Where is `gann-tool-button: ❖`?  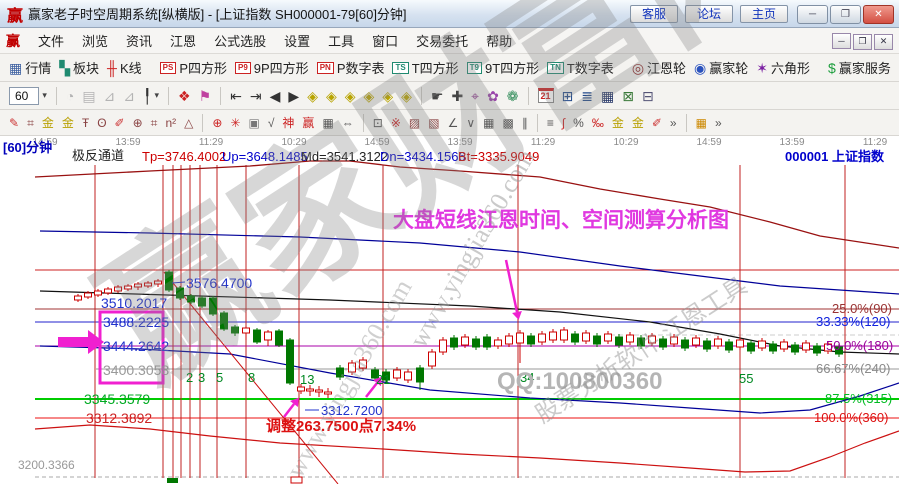
gann-tool-button: ❖ is located at coordinates (184, 96).